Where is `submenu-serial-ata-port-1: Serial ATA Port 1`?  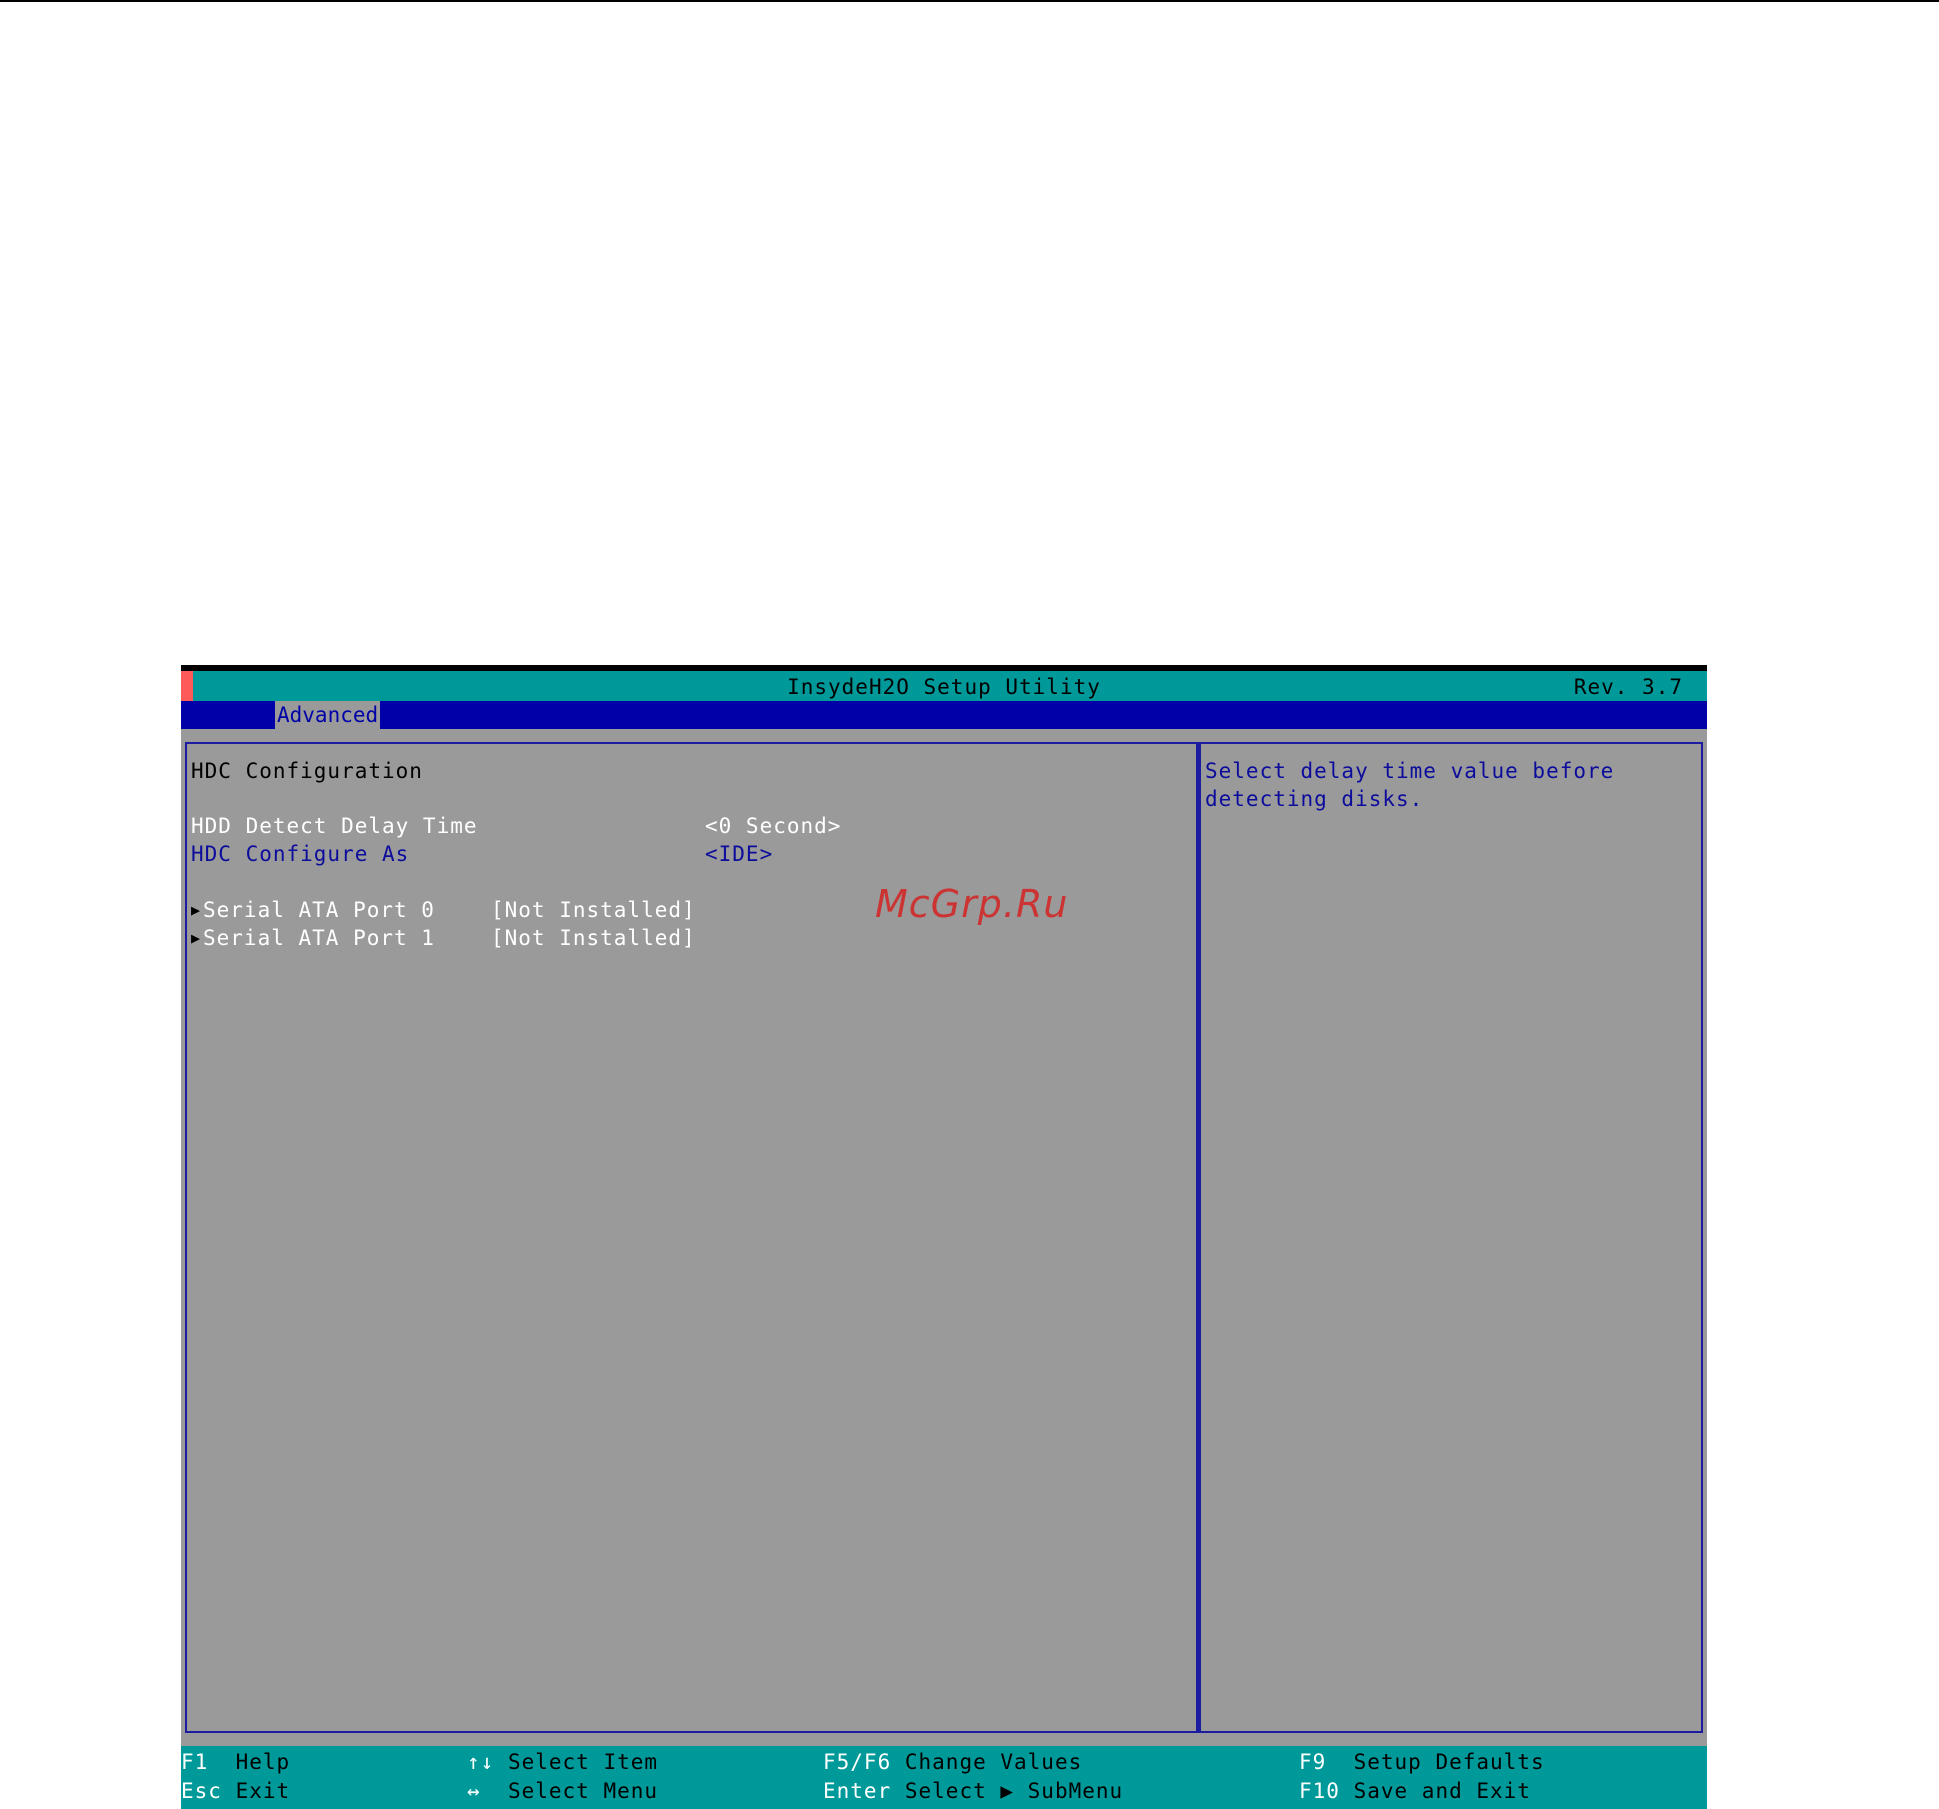 submenu-serial-ata-port-1: Serial ATA Port 1 is located at coordinates (319, 938).